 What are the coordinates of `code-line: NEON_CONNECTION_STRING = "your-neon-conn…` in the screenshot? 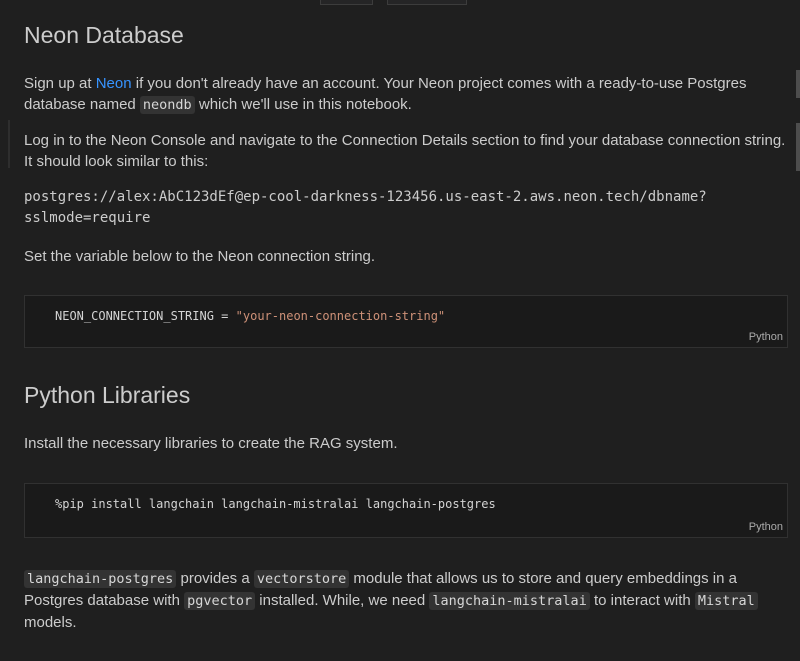 It's located at (250, 316).